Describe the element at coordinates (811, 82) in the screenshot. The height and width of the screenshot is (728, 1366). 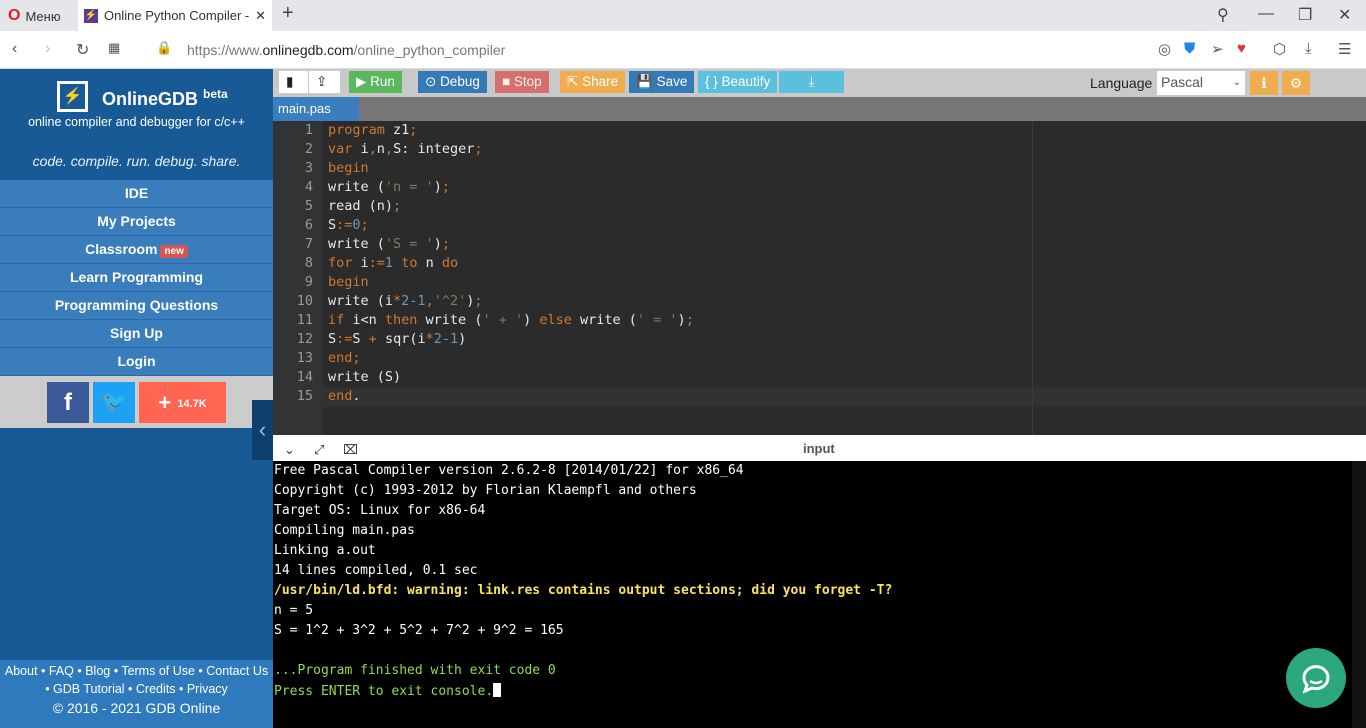
I see `download-code-button: ⤓` at that location.